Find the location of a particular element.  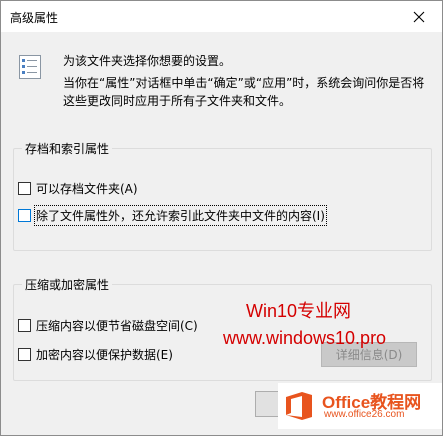

index-checkbox is located at coordinates (24, 215).